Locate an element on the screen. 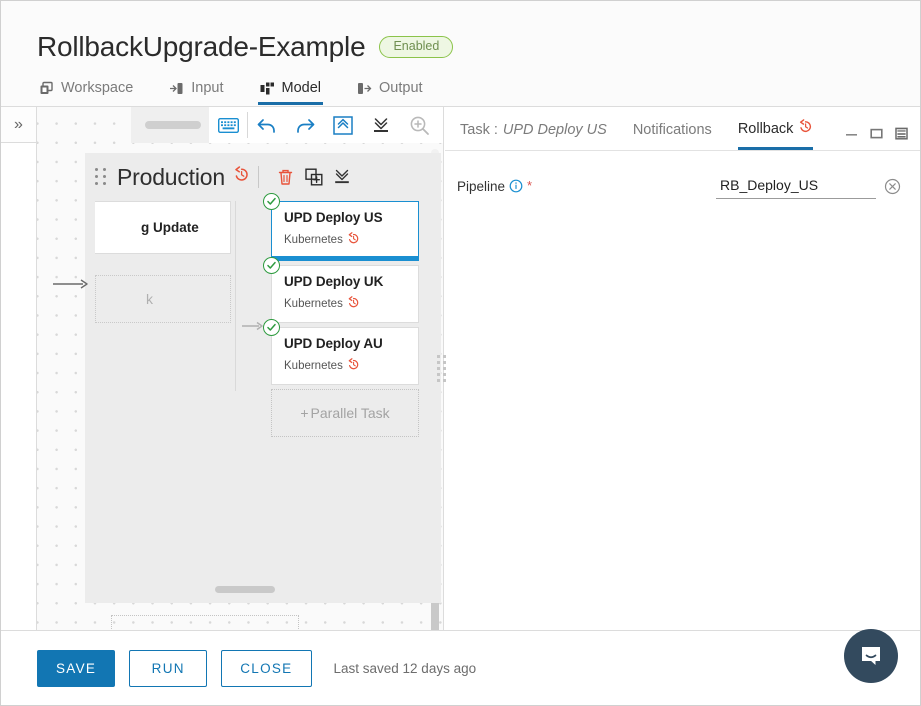 The height and width of the screenshot is (706, 921). left-sidebar: » is located at coordinates (19, 368).